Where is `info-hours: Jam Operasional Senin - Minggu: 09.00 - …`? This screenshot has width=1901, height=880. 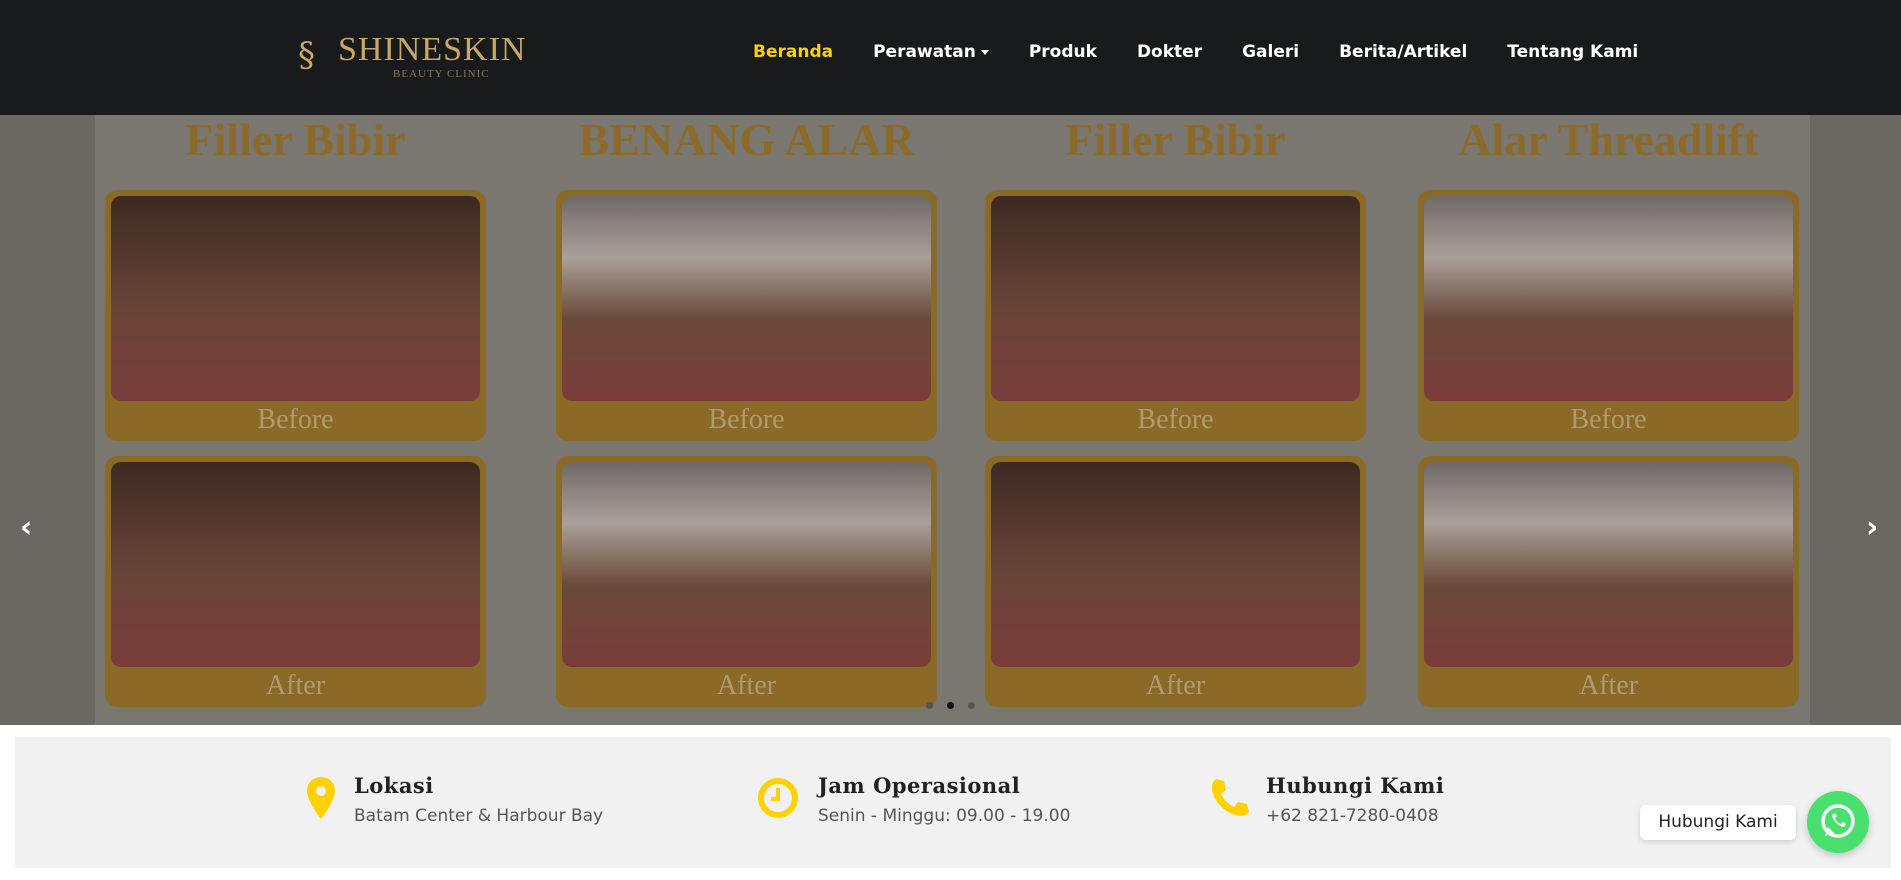
info-hours: Jam Operasional Senin - Minggu: 09.00 - … is located at coordinates (944, 799).